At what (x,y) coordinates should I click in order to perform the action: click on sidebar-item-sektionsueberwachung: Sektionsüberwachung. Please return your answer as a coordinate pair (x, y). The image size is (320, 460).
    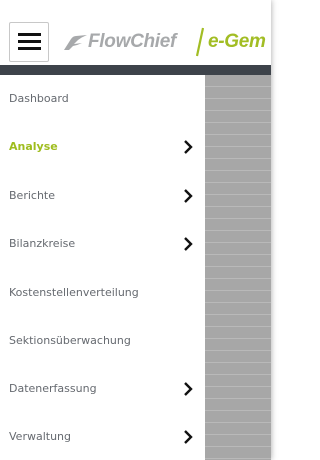
    Looking at the image, I should click on (102, 341).